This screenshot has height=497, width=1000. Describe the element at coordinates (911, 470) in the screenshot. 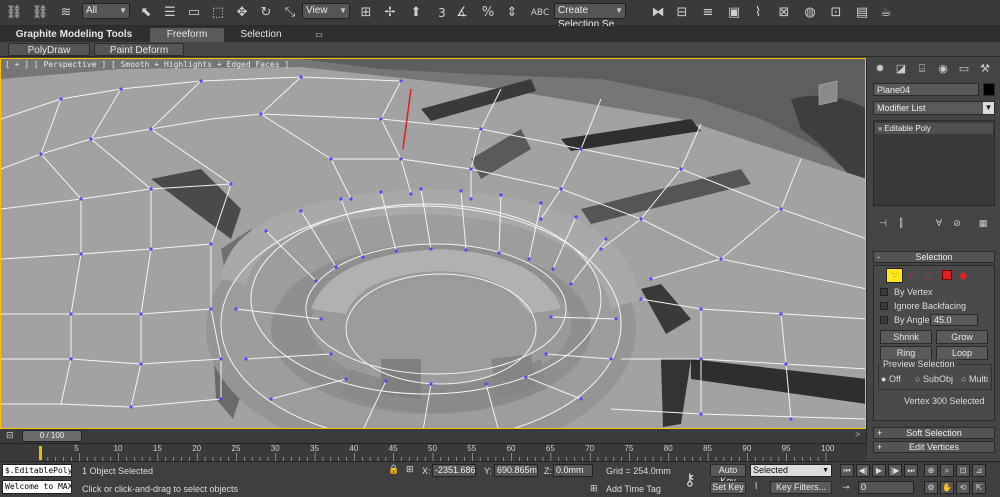

I see `go-to-end-icon: ⏭` at that location.